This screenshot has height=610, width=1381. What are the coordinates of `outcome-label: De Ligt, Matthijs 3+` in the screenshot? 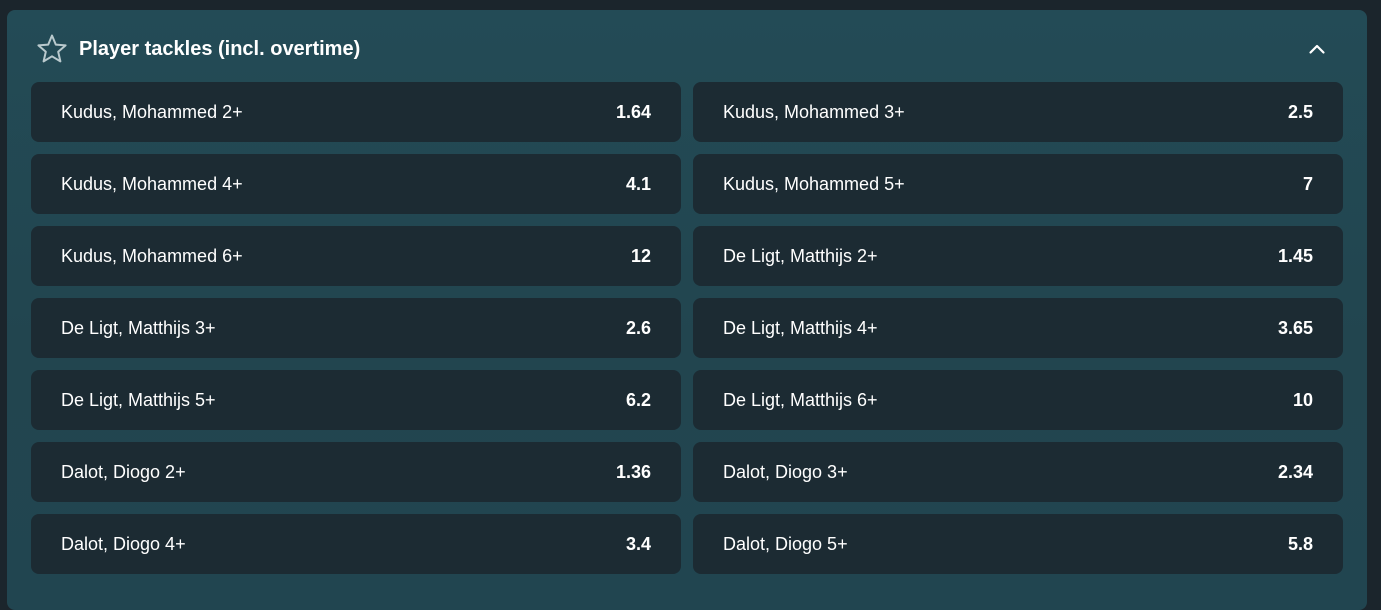 It's located at (138, 328).